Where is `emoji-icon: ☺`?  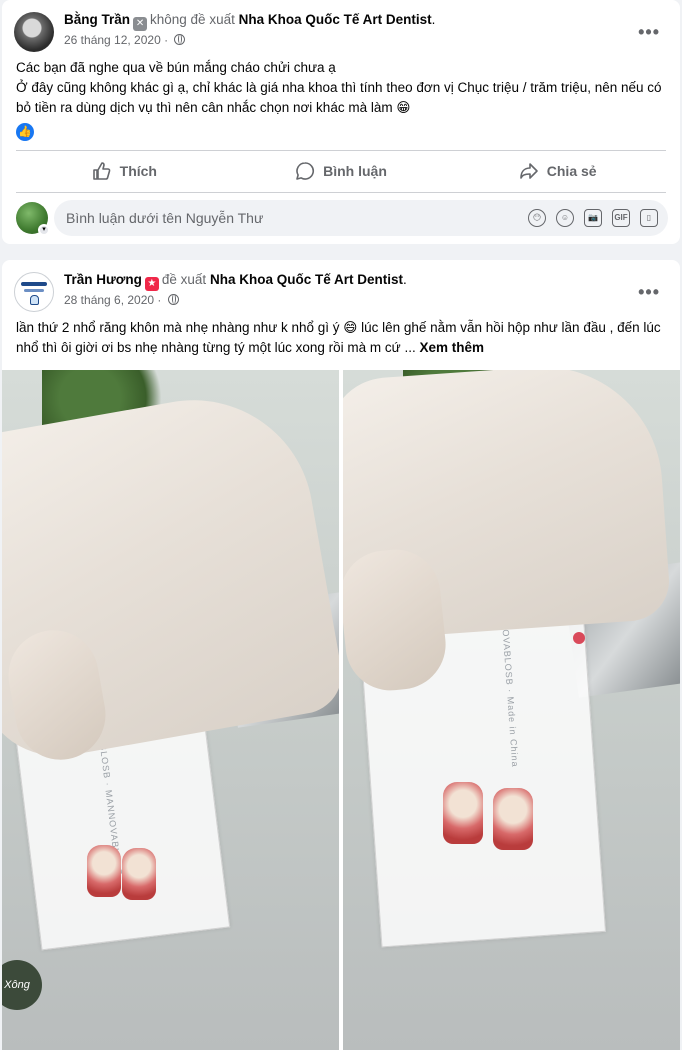 emoji-icon: ☺ is located at coordinates (565, 218).